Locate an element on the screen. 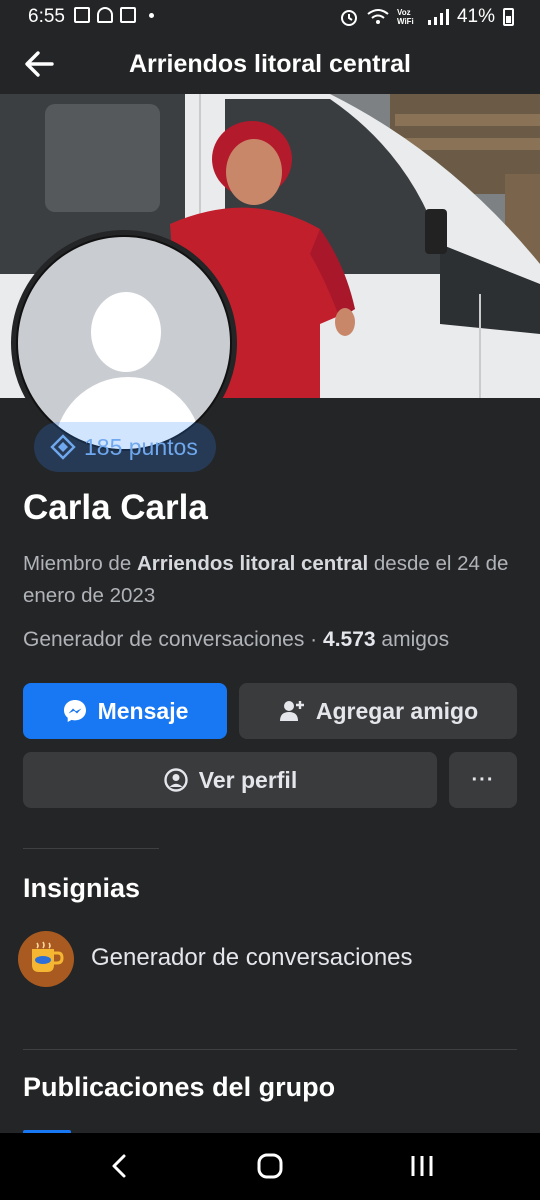 Image resolution: width=540 pixels, height=1200 pixels. more-notifications-dot is located at coordinates (151, 15).